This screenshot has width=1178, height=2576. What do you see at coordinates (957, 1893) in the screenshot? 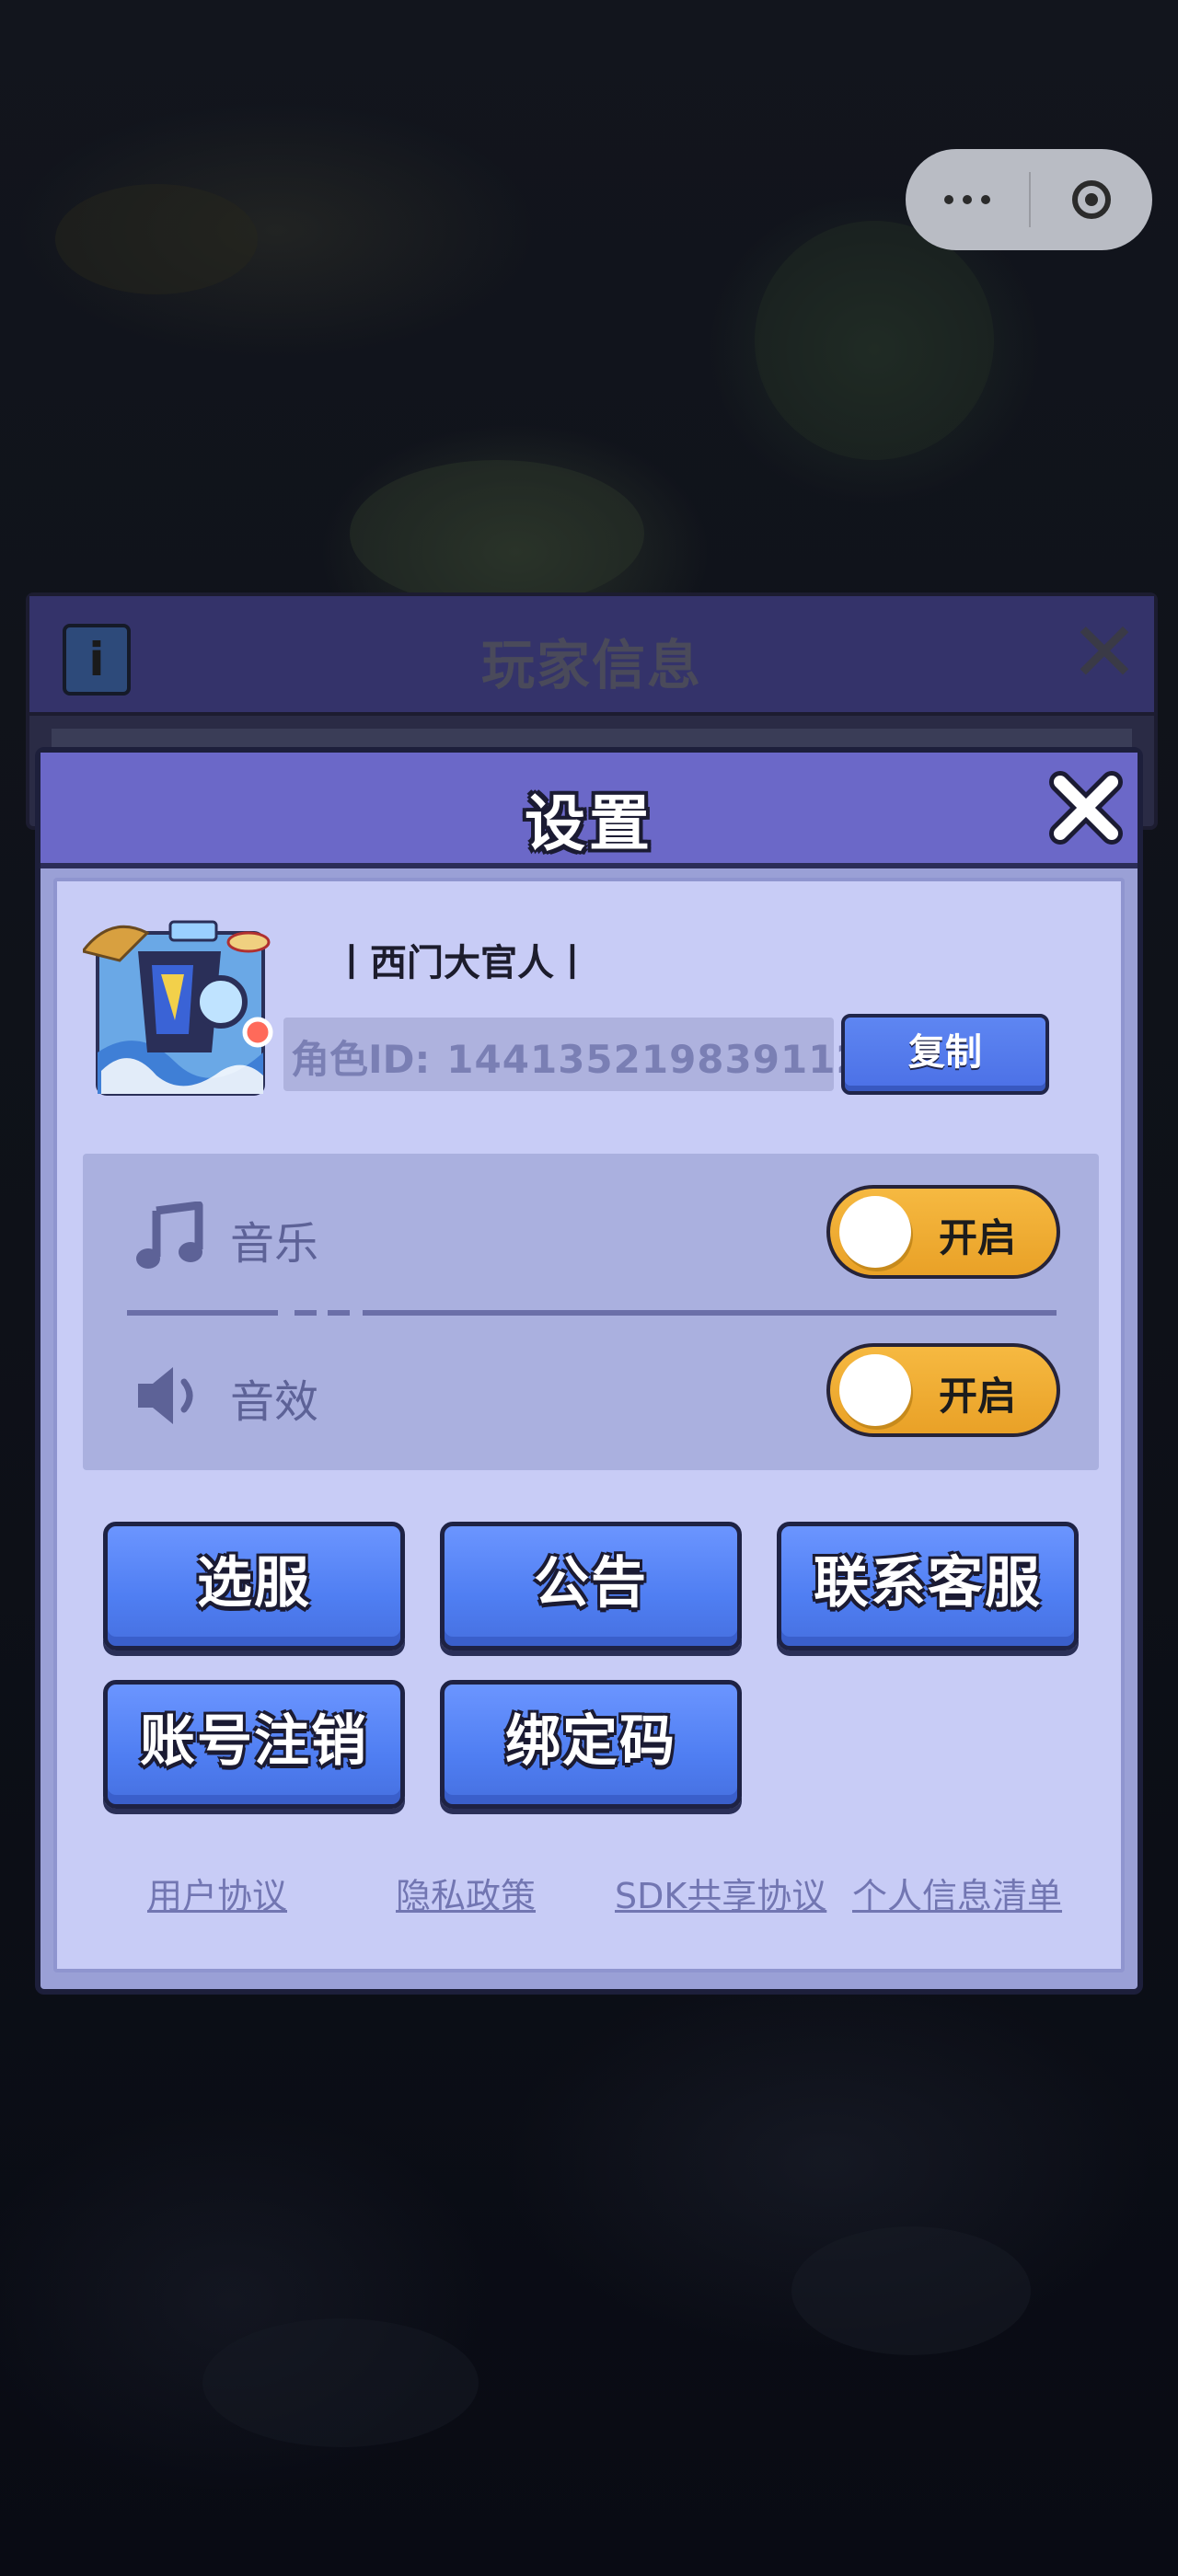
I see `personal-info-list-link: 个人信息清单` at bounding box center [957, 1893].